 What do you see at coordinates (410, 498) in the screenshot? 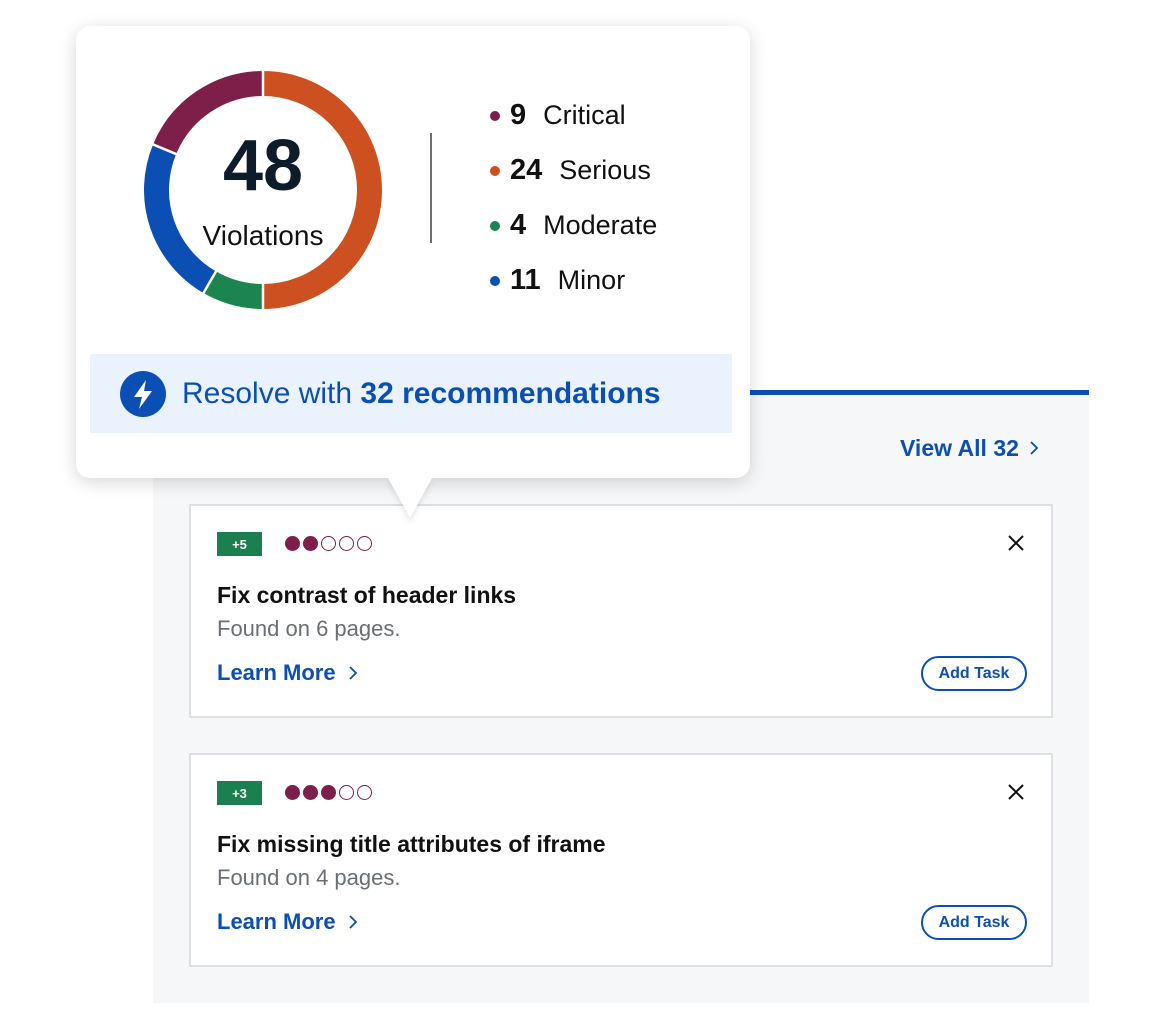
I see `popup-pointer` at bounding box center [410, 498].